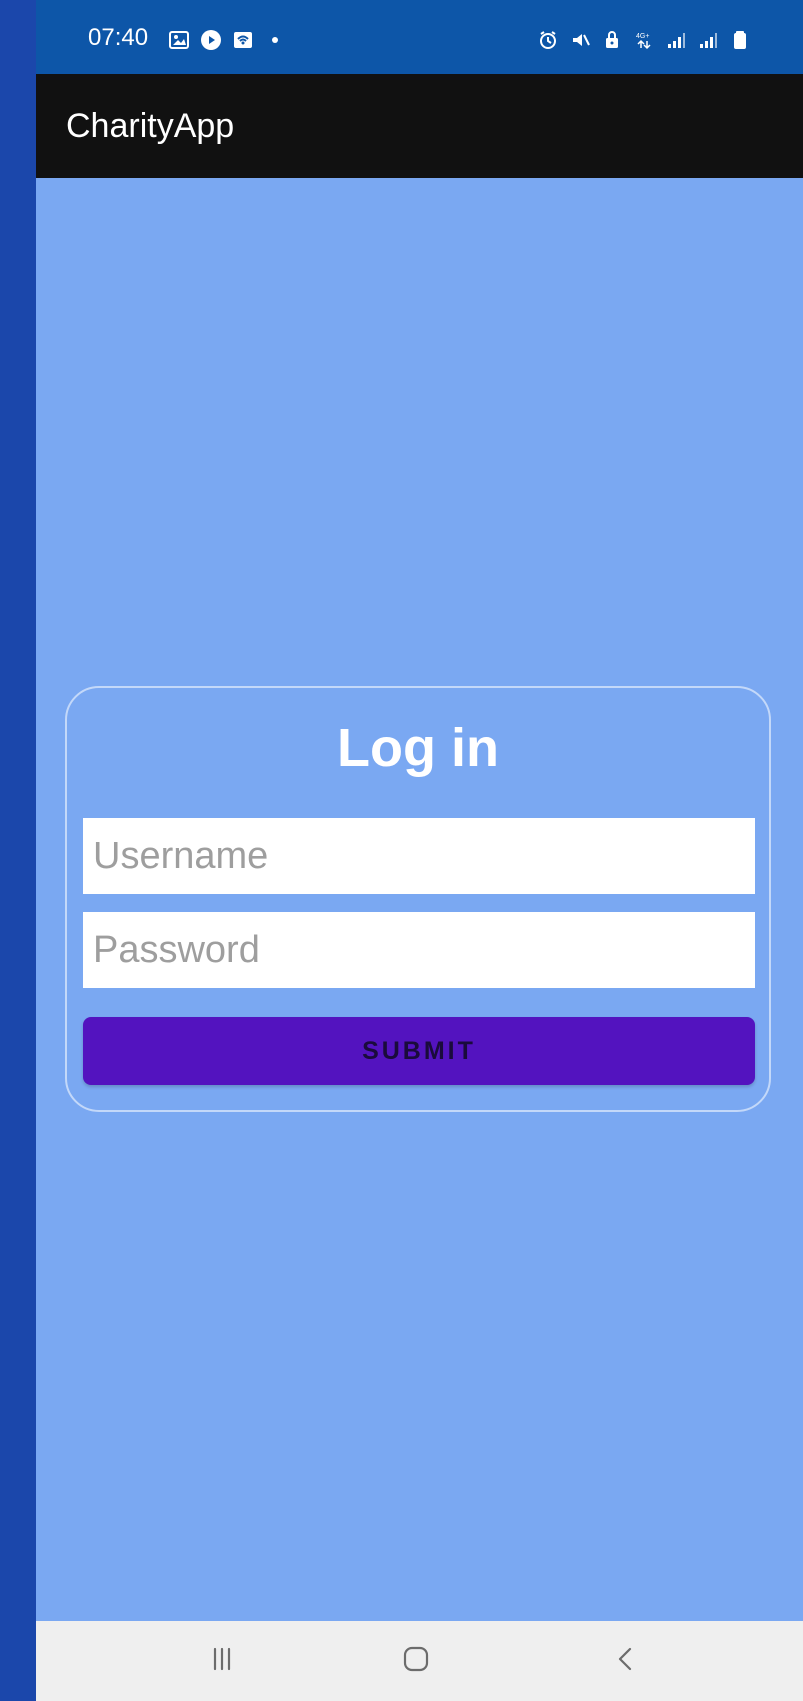  What do you see at coordinates (642, 36) in the screenshot?
I see `svg-text: 4G+` at bounding box center [642, 36].